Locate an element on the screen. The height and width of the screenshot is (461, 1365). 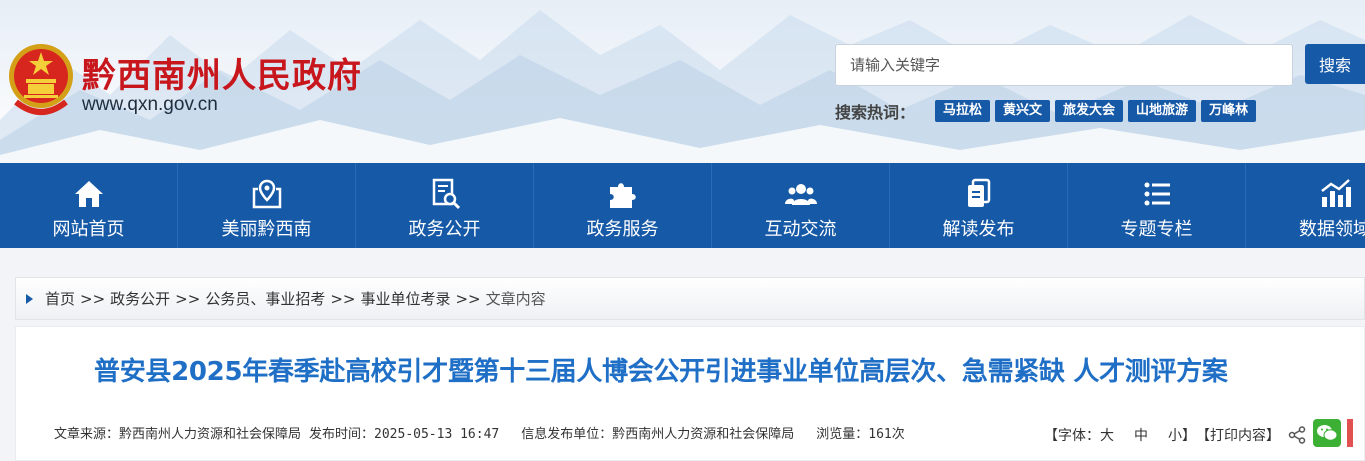
nav-item-interpretation: 解读发布 is located at coordinates (979, 205).